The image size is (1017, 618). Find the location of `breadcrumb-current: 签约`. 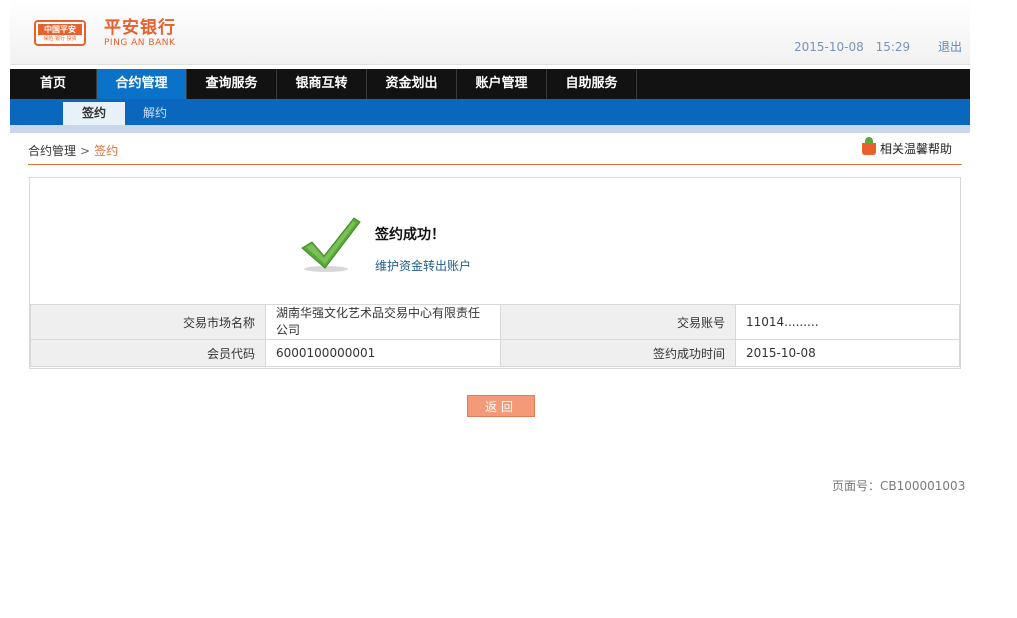

breadcrumb-current: 签约 is located at coordinates (106, 151).